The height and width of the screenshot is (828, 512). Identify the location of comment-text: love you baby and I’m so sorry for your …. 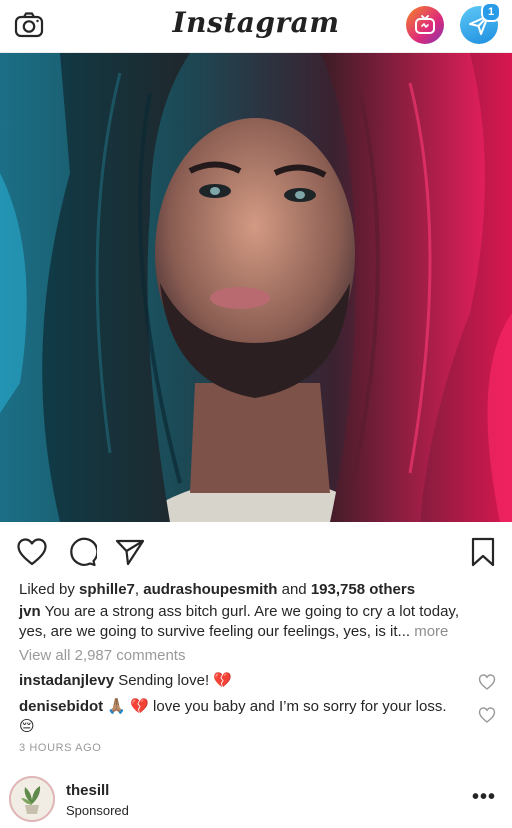
(300, 706).